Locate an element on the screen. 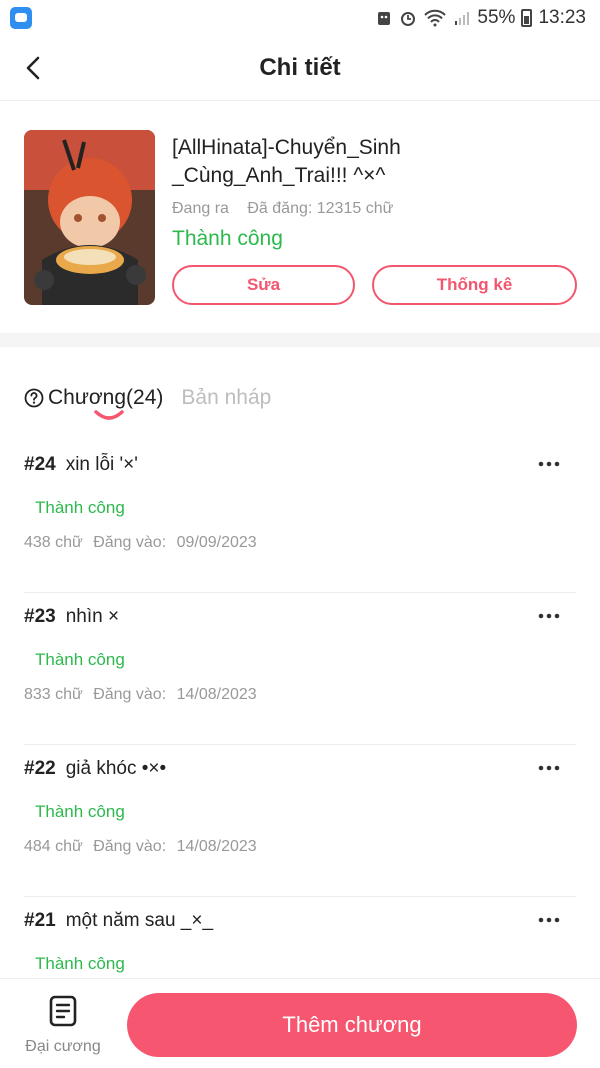  help-circle-icon is located at coordinates (34, 398).